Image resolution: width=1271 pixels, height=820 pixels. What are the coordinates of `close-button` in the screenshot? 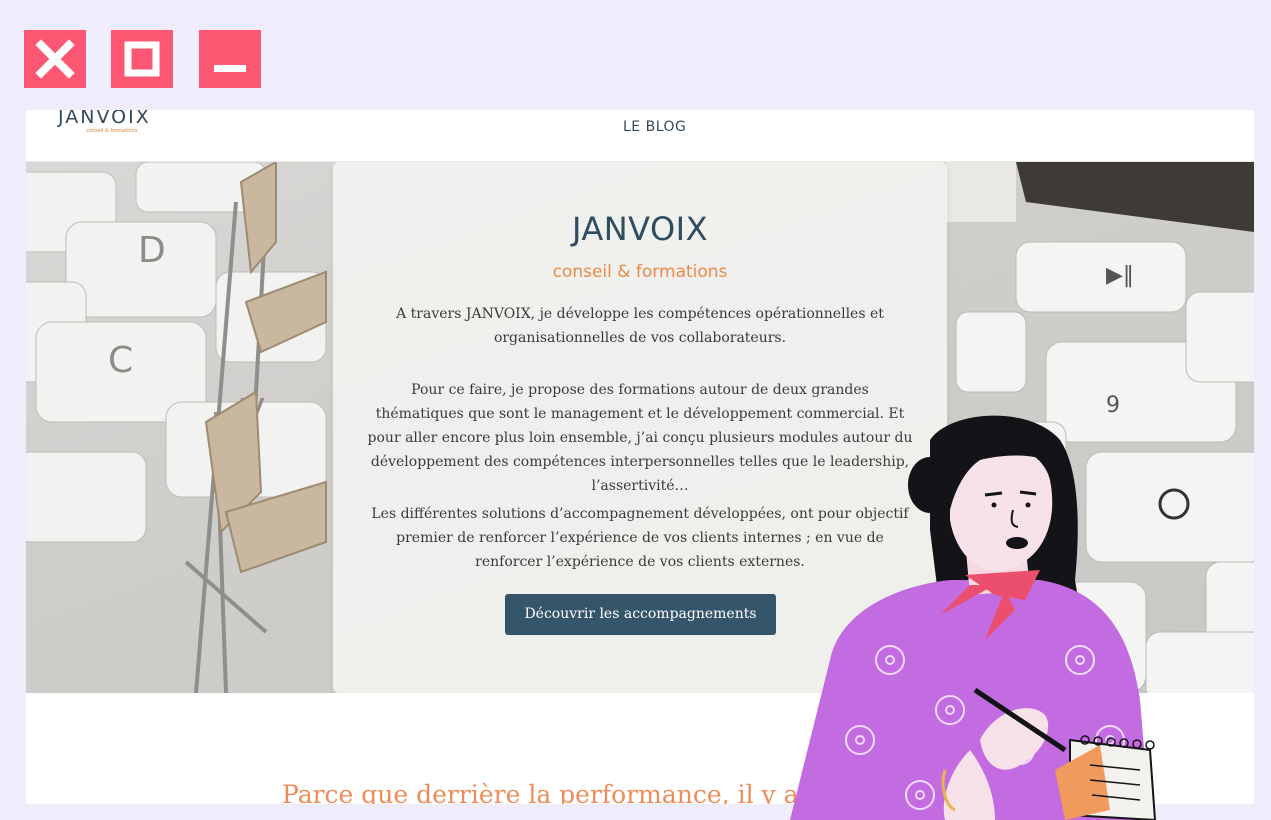 It's located at (55, 59).